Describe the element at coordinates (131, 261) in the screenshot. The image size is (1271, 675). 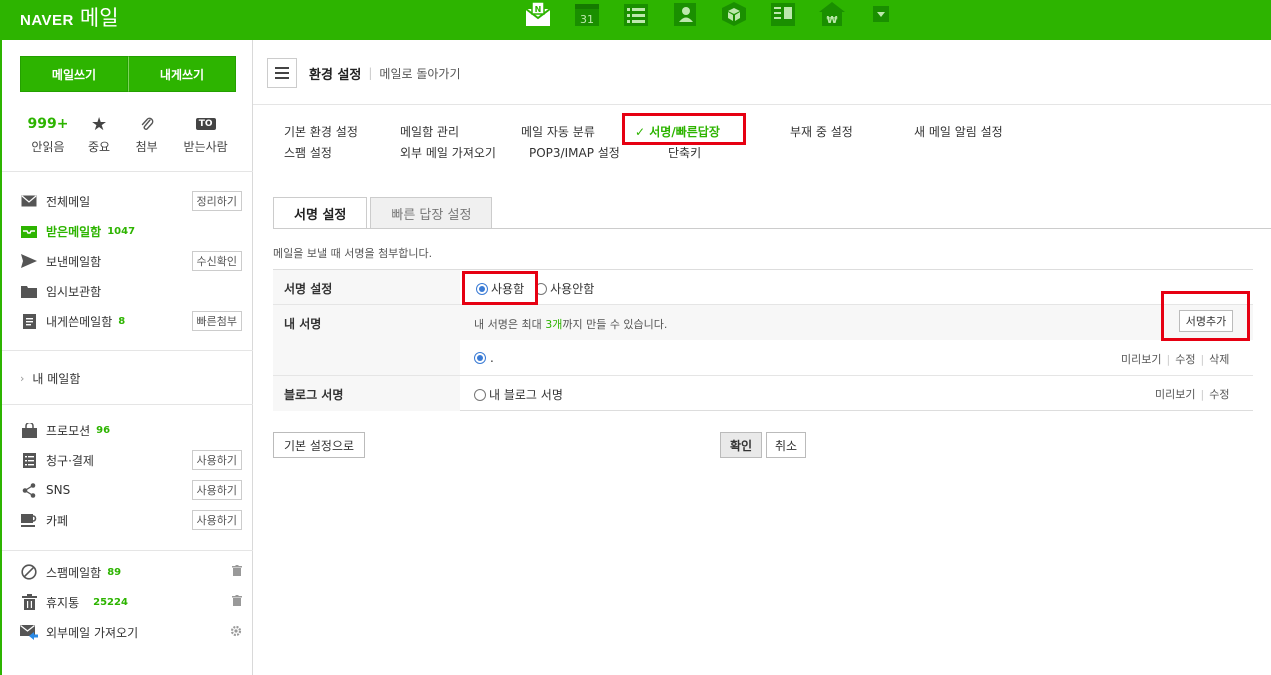
I see `mailbox-sent: 보낸메일함 수신확인` at that location.